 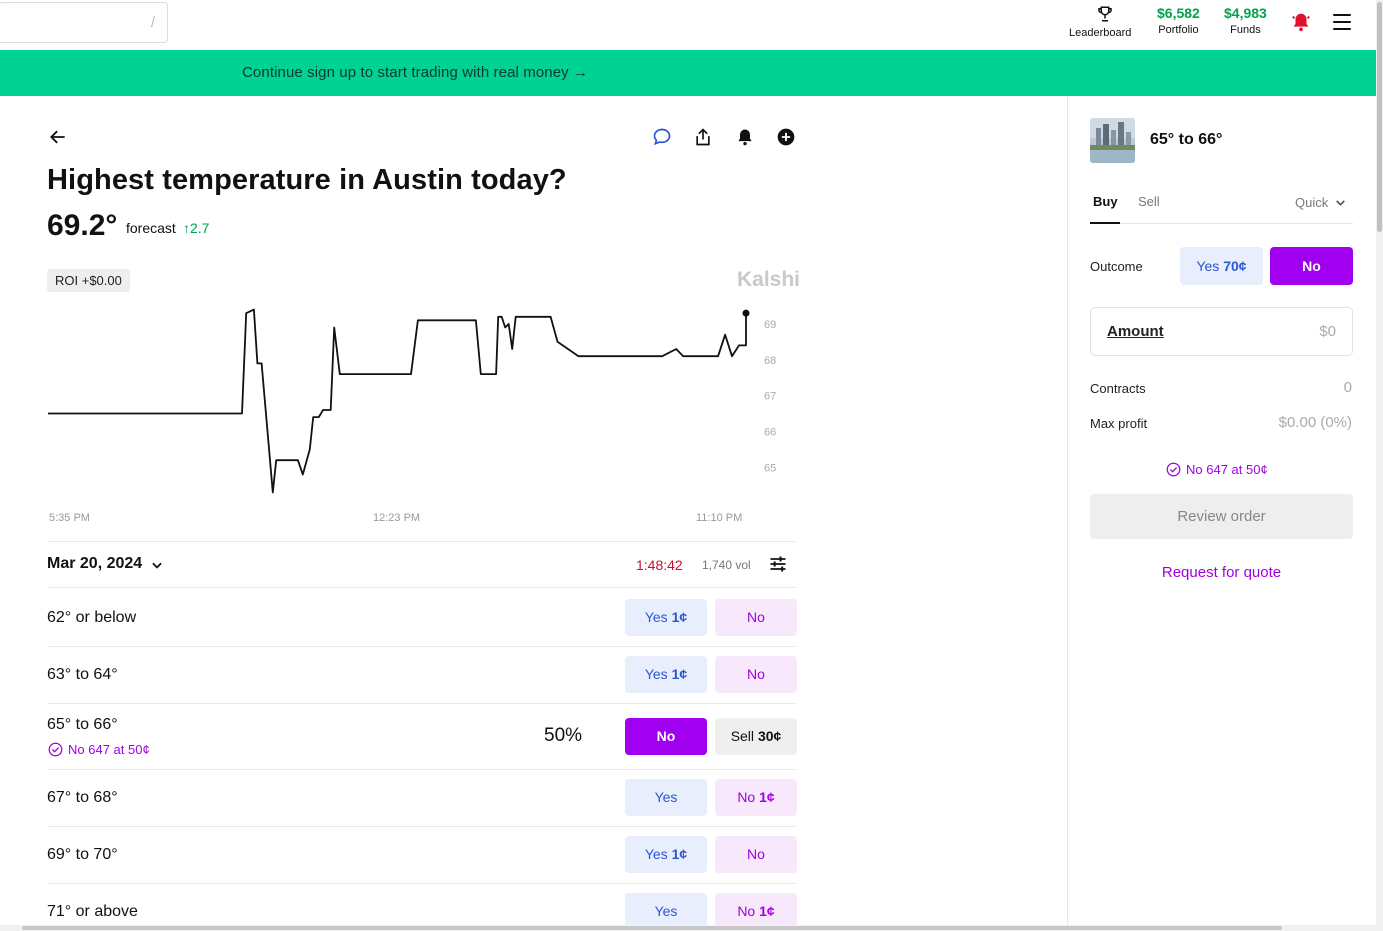 I want to click on tabs-baseline, so click(x=1221, y=223).